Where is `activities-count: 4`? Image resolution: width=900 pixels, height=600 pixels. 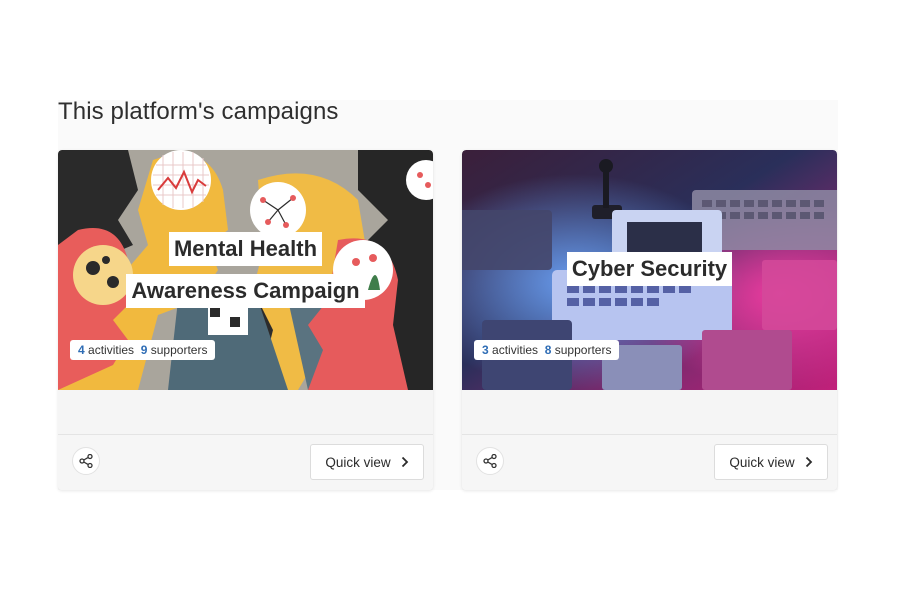 activities-count: 4 is located at coordinates (81, 350).